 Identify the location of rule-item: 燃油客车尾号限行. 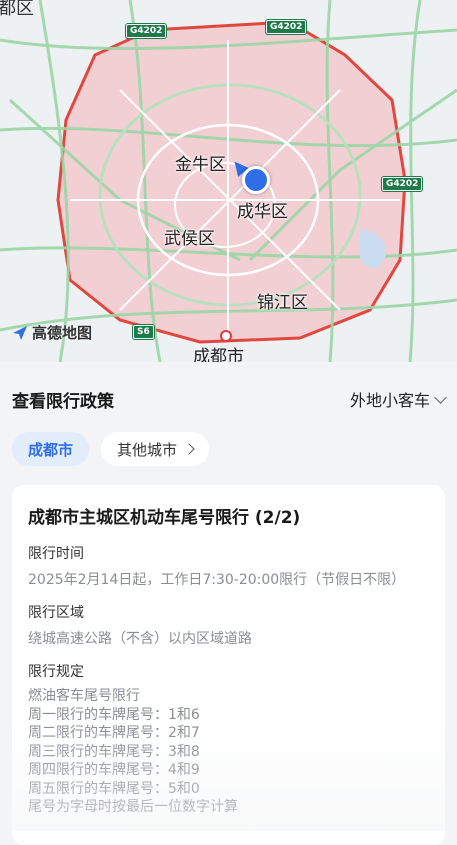
(84, 696).